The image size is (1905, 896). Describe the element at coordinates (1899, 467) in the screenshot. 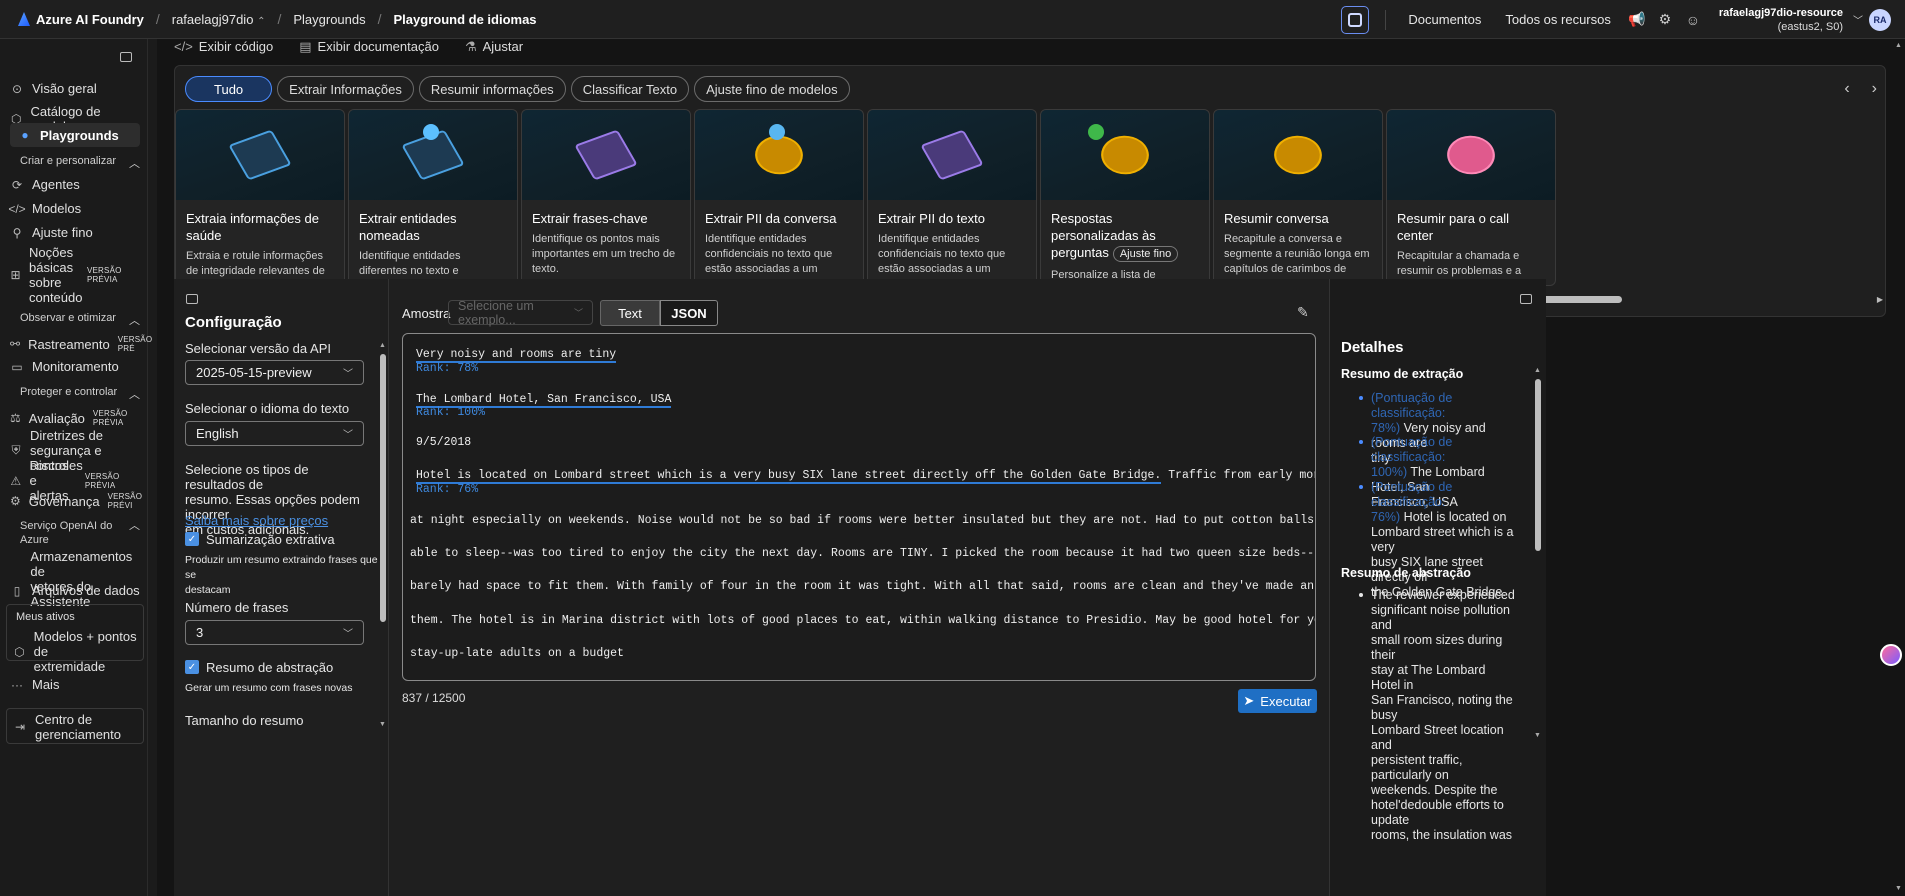

I see `page-scrollbar: ▲ ▼` at that location.